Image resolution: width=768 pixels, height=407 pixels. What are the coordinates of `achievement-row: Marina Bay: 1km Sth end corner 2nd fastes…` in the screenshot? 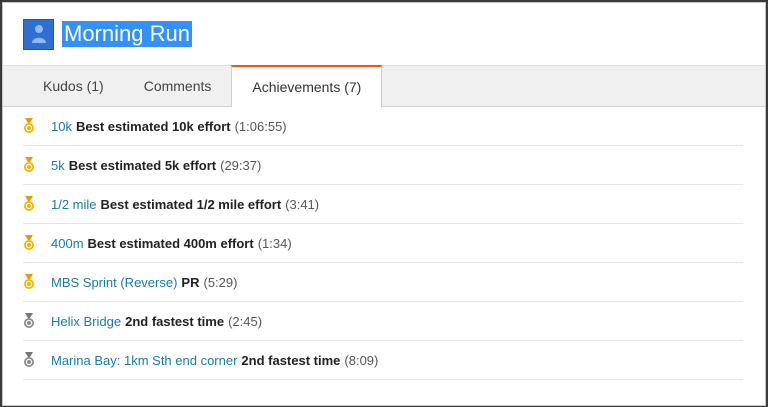 It's located at (383, 360).